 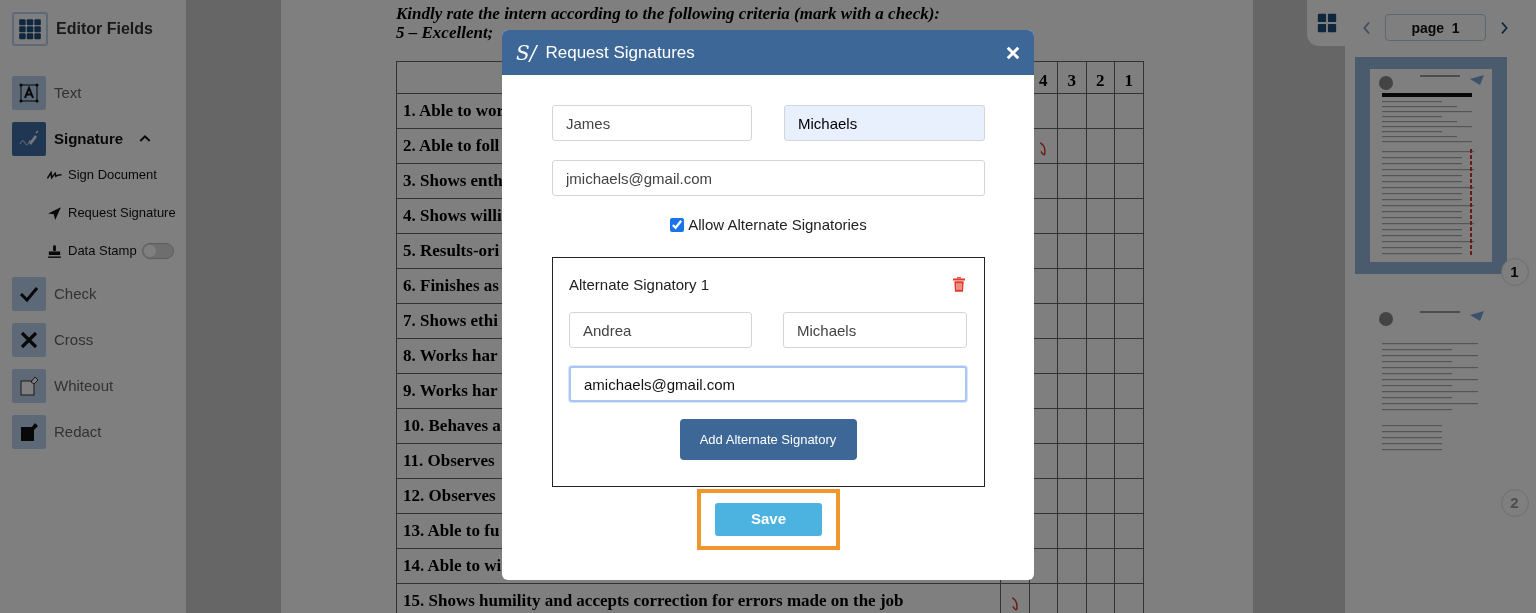 What do you see at coordinates (99, 340) in the screenshot?
I see `sidebar-item: Cross` at bounding box center [99, 340].